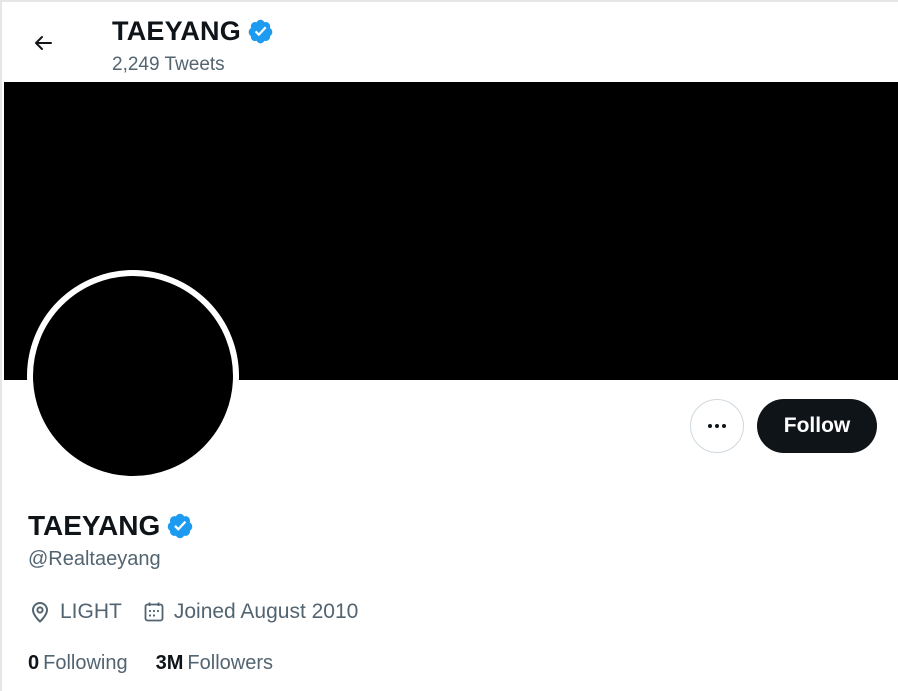 Image resolution: width=898 pixels, height=691 pixels. Describe the element at coordinates (154, 612) in the screenshot. I see `calendar-icon` at that location.